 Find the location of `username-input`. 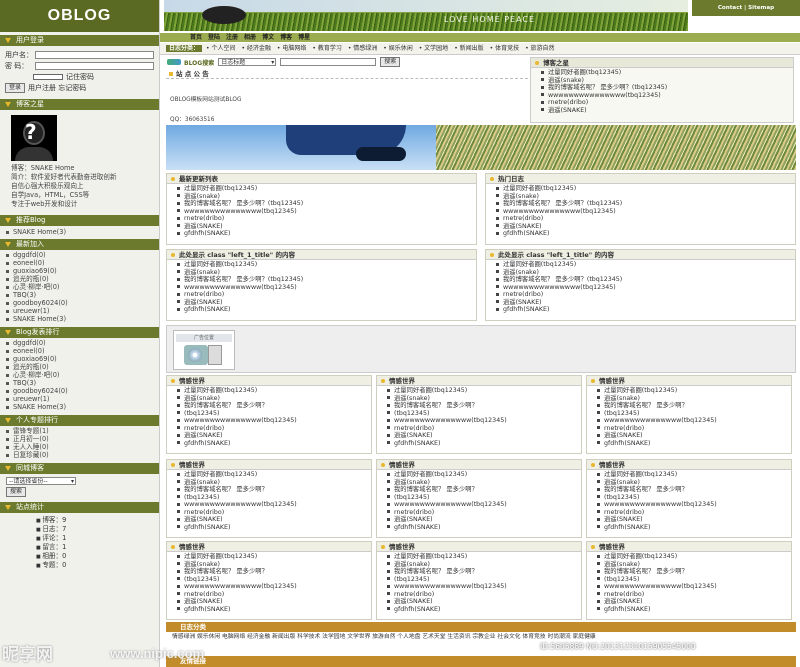

username-input is located at coordinates (94, 54).